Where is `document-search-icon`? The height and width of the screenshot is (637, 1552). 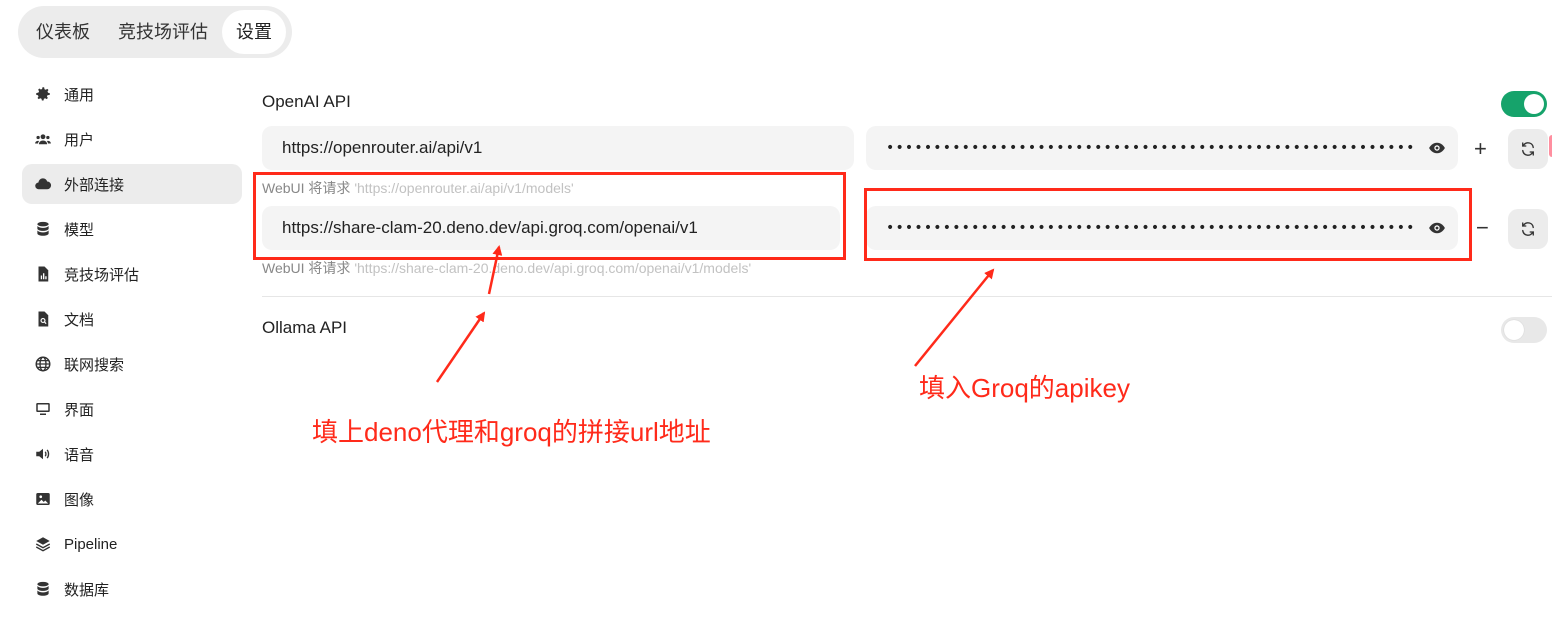 document-search-icon is located at coordinates (43, 319).